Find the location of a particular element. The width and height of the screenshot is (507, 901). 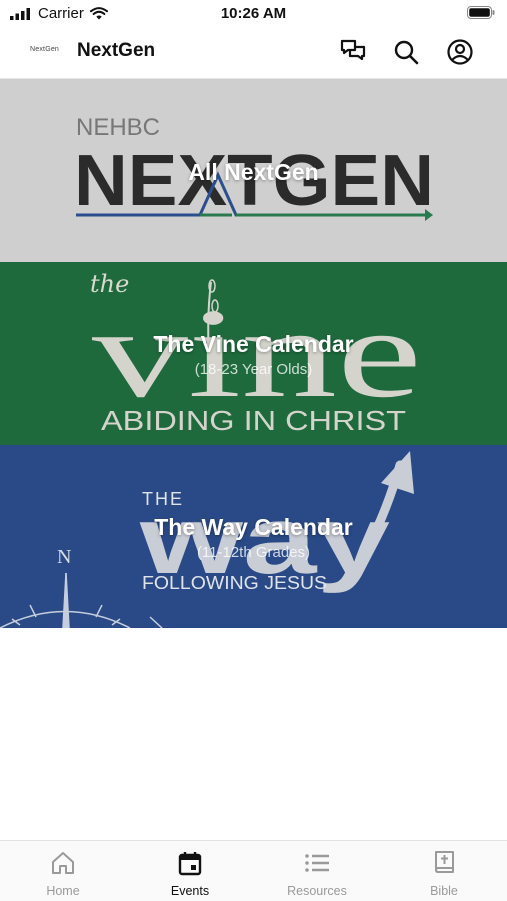

chat-button is located at coordinates (353, 52).